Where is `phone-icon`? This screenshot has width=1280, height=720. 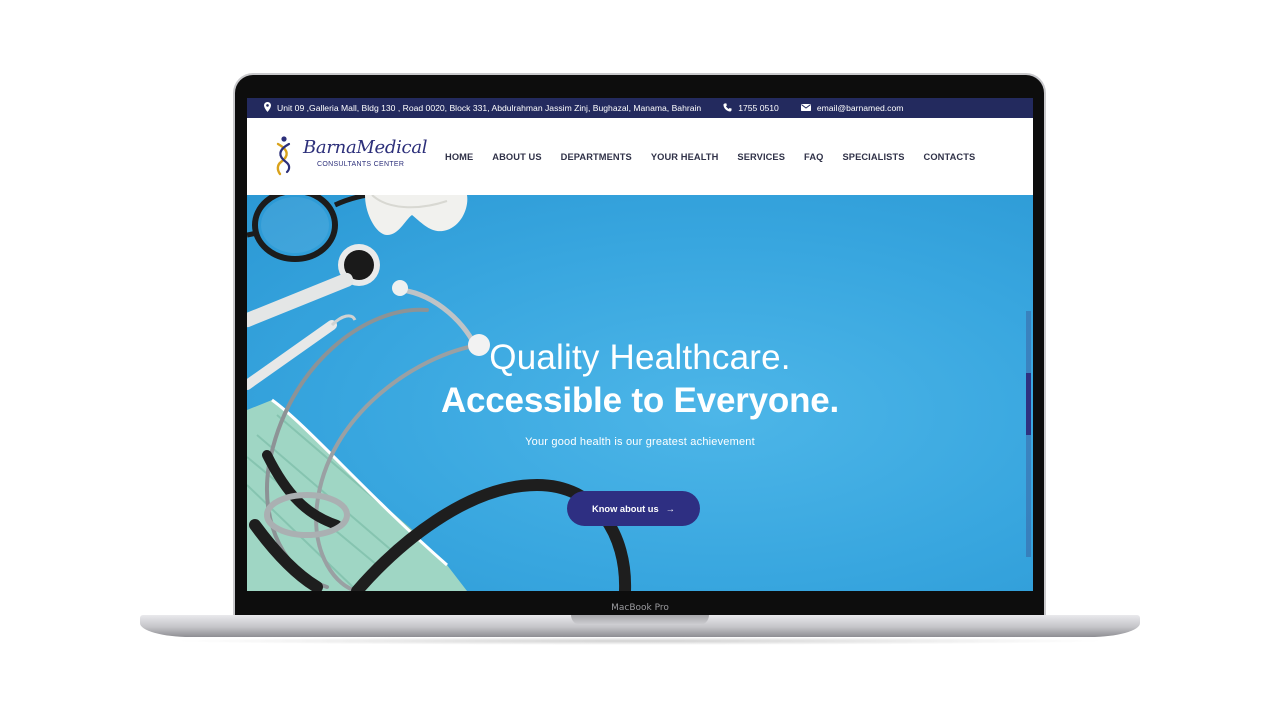
phone-icon is located at coordinates (727, 108).